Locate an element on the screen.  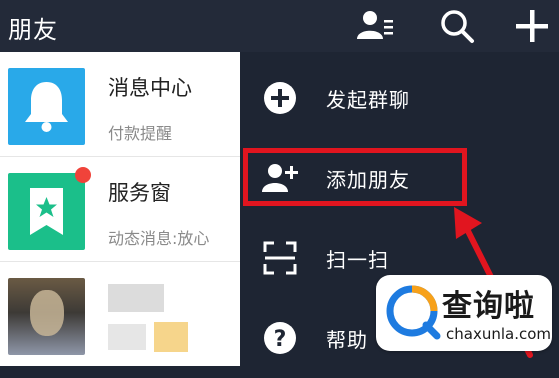
list-item-contact is located at coordinates (120, 314).